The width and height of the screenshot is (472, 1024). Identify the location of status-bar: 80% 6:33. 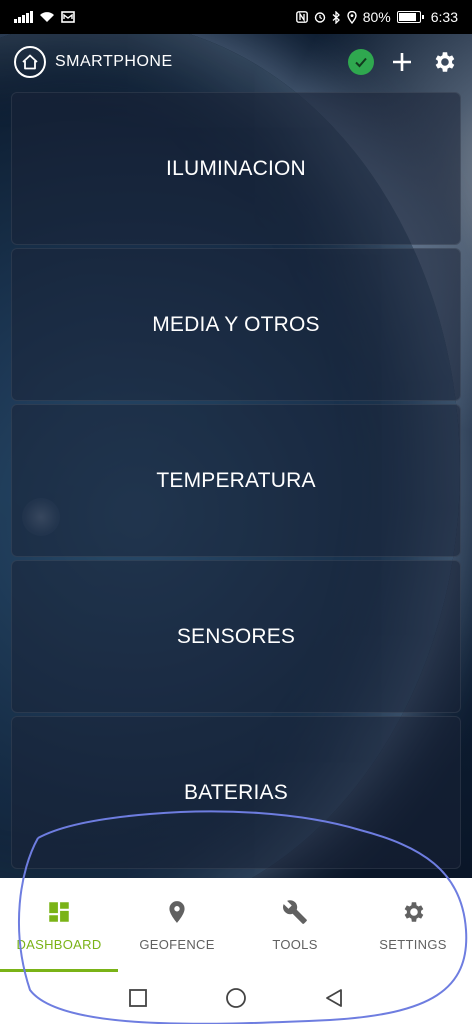
(236, 17).